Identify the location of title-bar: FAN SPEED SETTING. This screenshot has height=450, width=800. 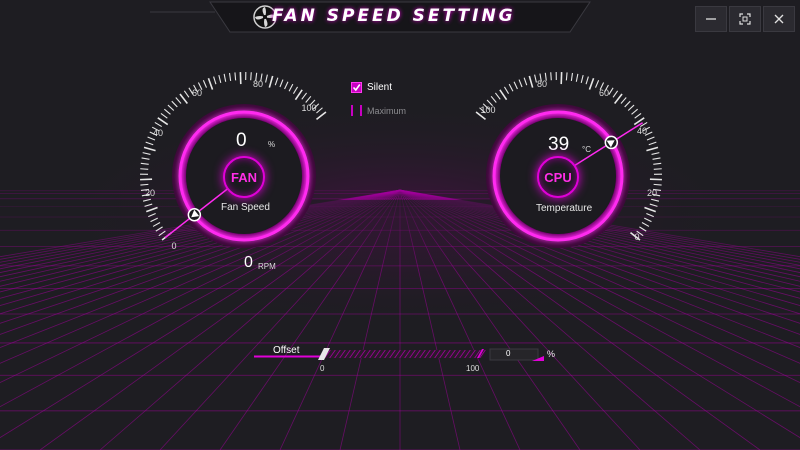
(400, 17).